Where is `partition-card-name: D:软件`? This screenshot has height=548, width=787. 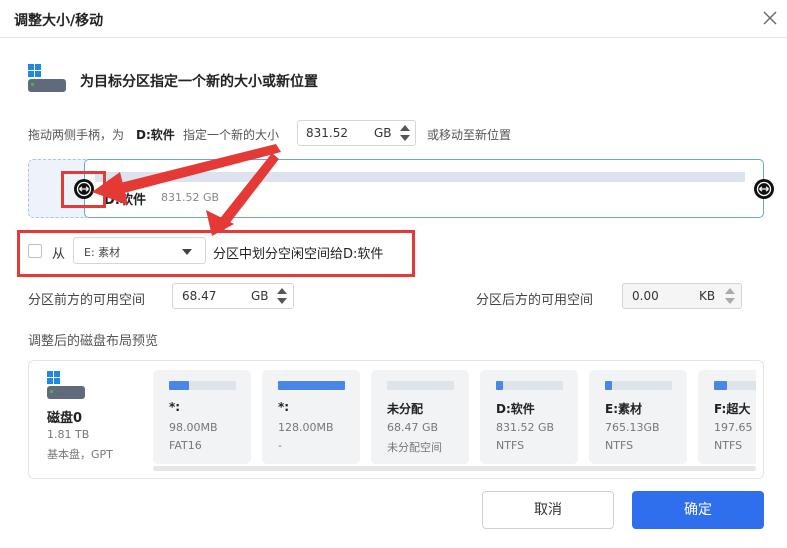 partition-card-name: D:软件 is located at coordinates (515, 409).